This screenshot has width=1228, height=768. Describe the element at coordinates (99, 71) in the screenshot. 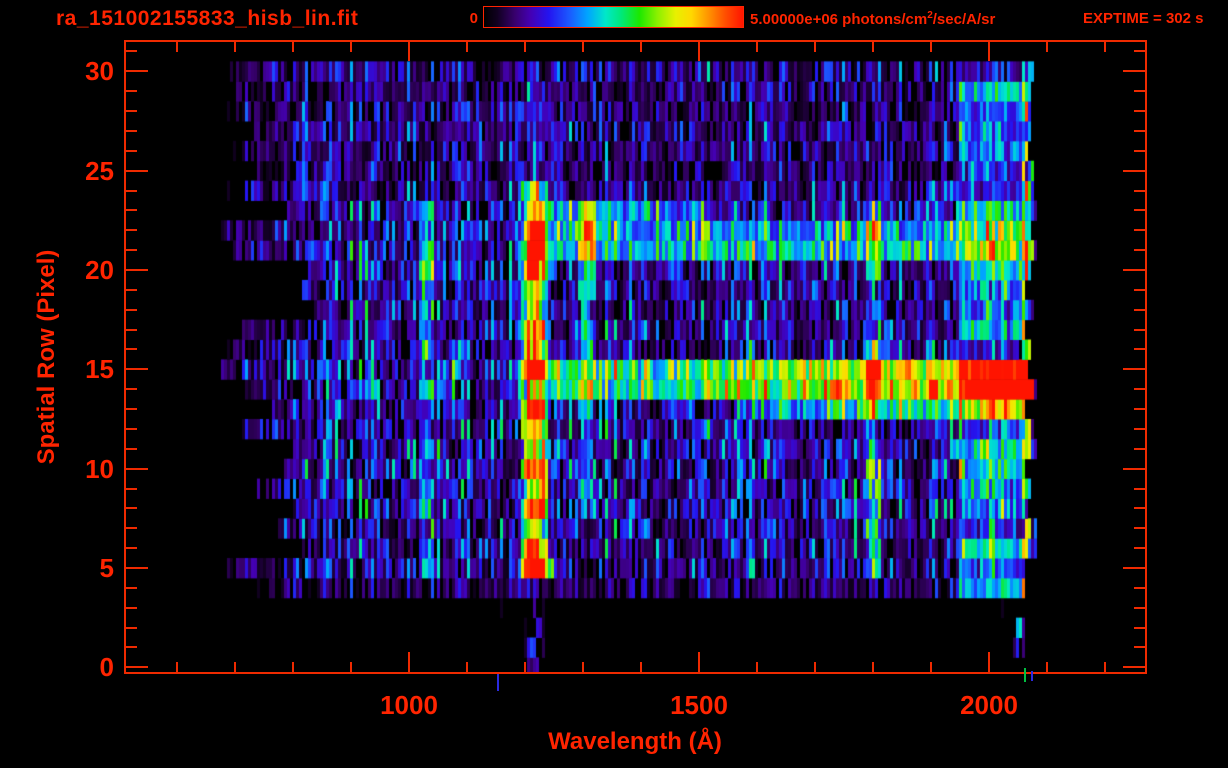

I see `y-tick-label: 30` at that location.